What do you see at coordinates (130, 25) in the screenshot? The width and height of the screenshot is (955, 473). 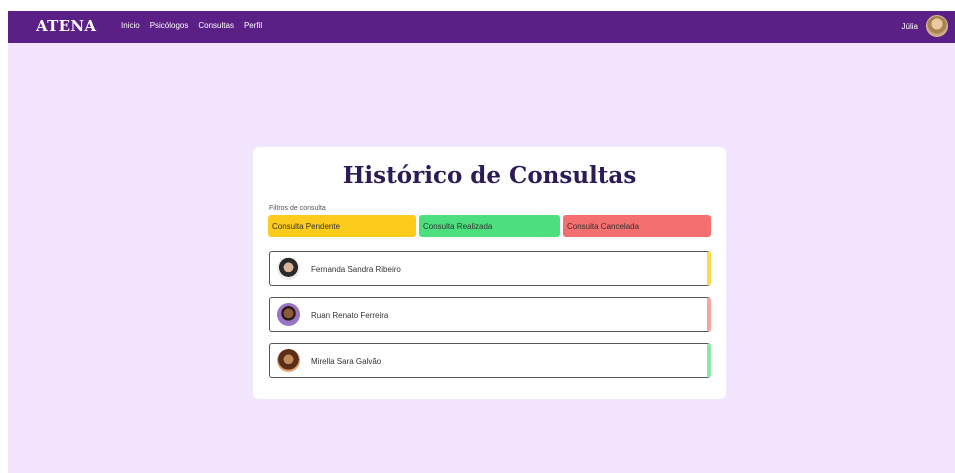 I see `nav-link-inicio: Inicio` at bounding box center [130, 25].